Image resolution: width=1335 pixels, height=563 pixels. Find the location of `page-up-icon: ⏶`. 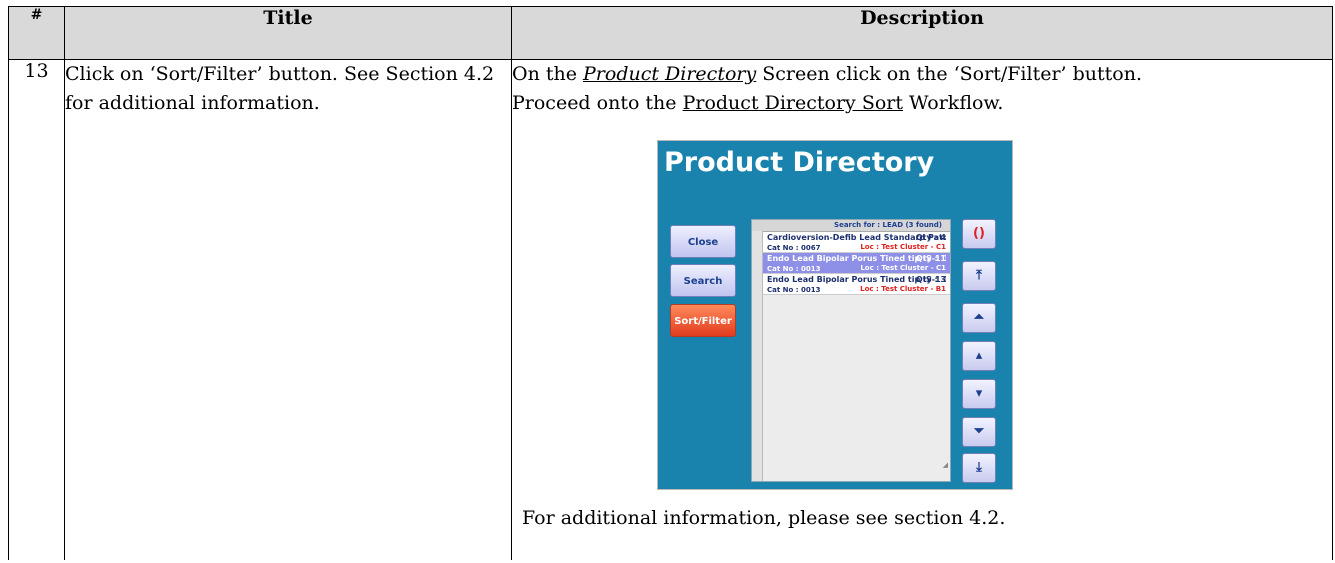

page-up-icon: ⏶ is located at coordinates (979, 318).